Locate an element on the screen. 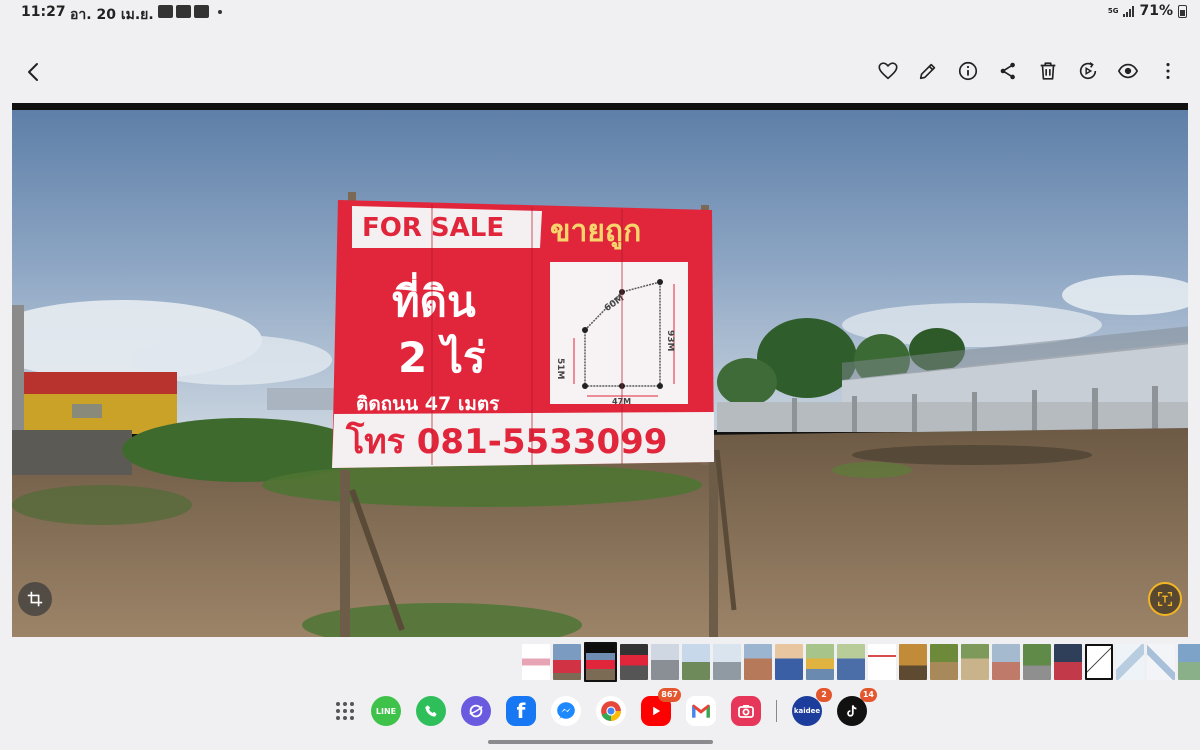 This screenshot has height=750, width=1200. notification-icons is located at coordinates (190, 11).